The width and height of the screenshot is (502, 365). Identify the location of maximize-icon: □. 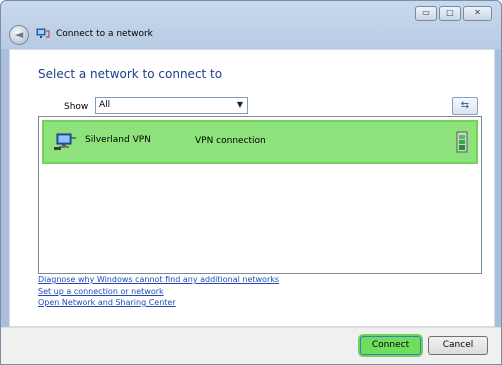
(450, 12).